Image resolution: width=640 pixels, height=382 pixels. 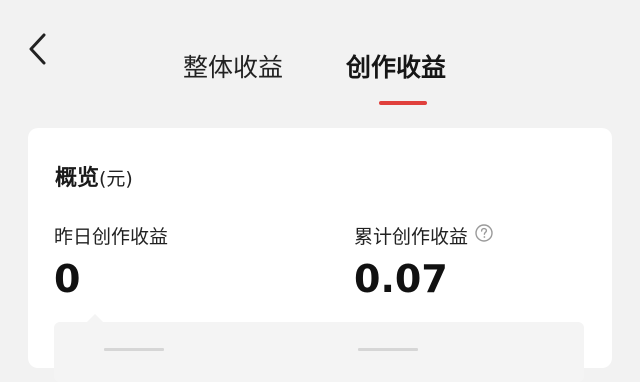 I want to click on total-earnings-label-group: 累计创作收益, so click(x=424, y=236).